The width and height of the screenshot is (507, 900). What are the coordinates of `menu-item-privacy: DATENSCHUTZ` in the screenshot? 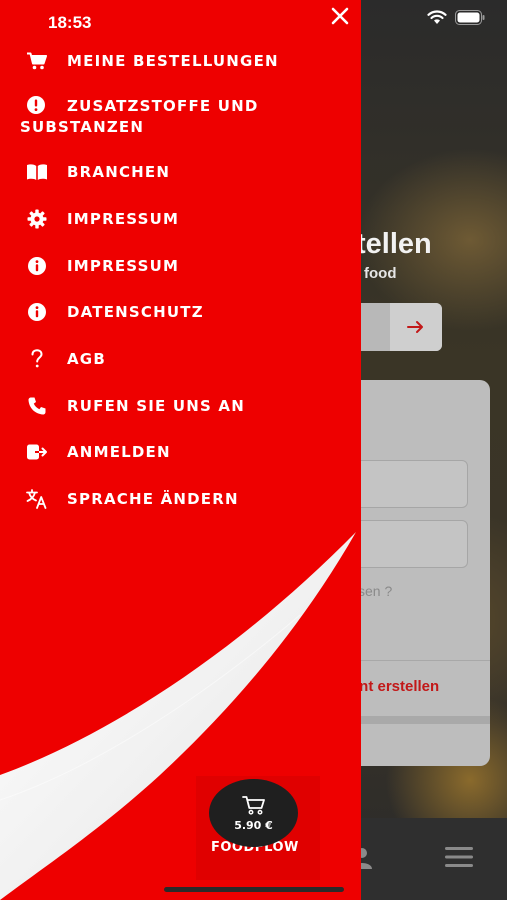 It's located at (185, 312).